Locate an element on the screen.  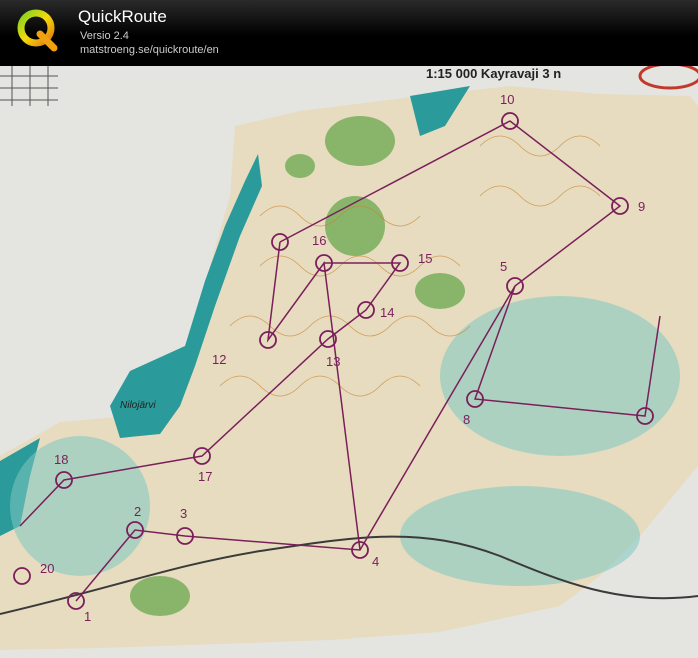
app-version: Versio 2.4 is located at coordinates (104, 36).